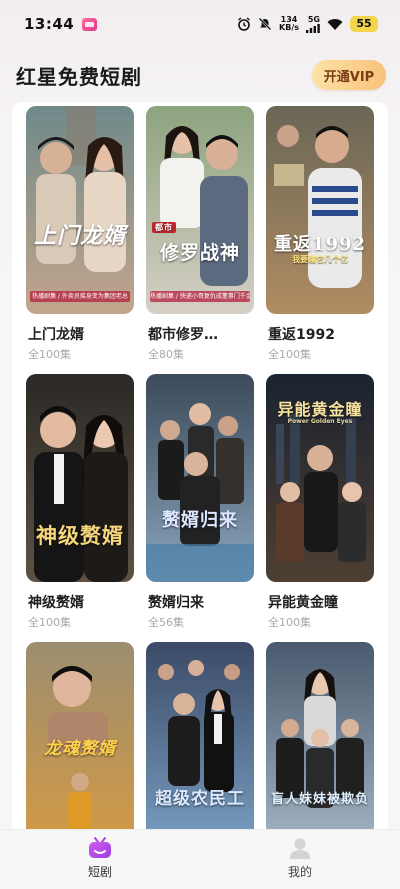 Image resolution: width=400 pixels, height=889 pixels. I want to click on drama-title: 重返1992, so click(301, 335).